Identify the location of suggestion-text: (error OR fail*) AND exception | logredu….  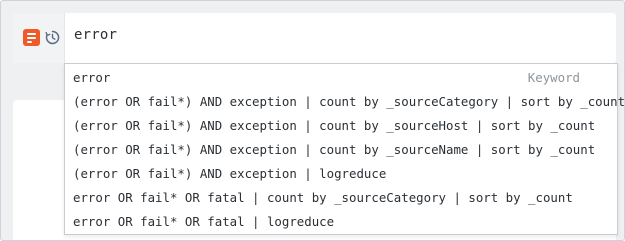
(230, 173).